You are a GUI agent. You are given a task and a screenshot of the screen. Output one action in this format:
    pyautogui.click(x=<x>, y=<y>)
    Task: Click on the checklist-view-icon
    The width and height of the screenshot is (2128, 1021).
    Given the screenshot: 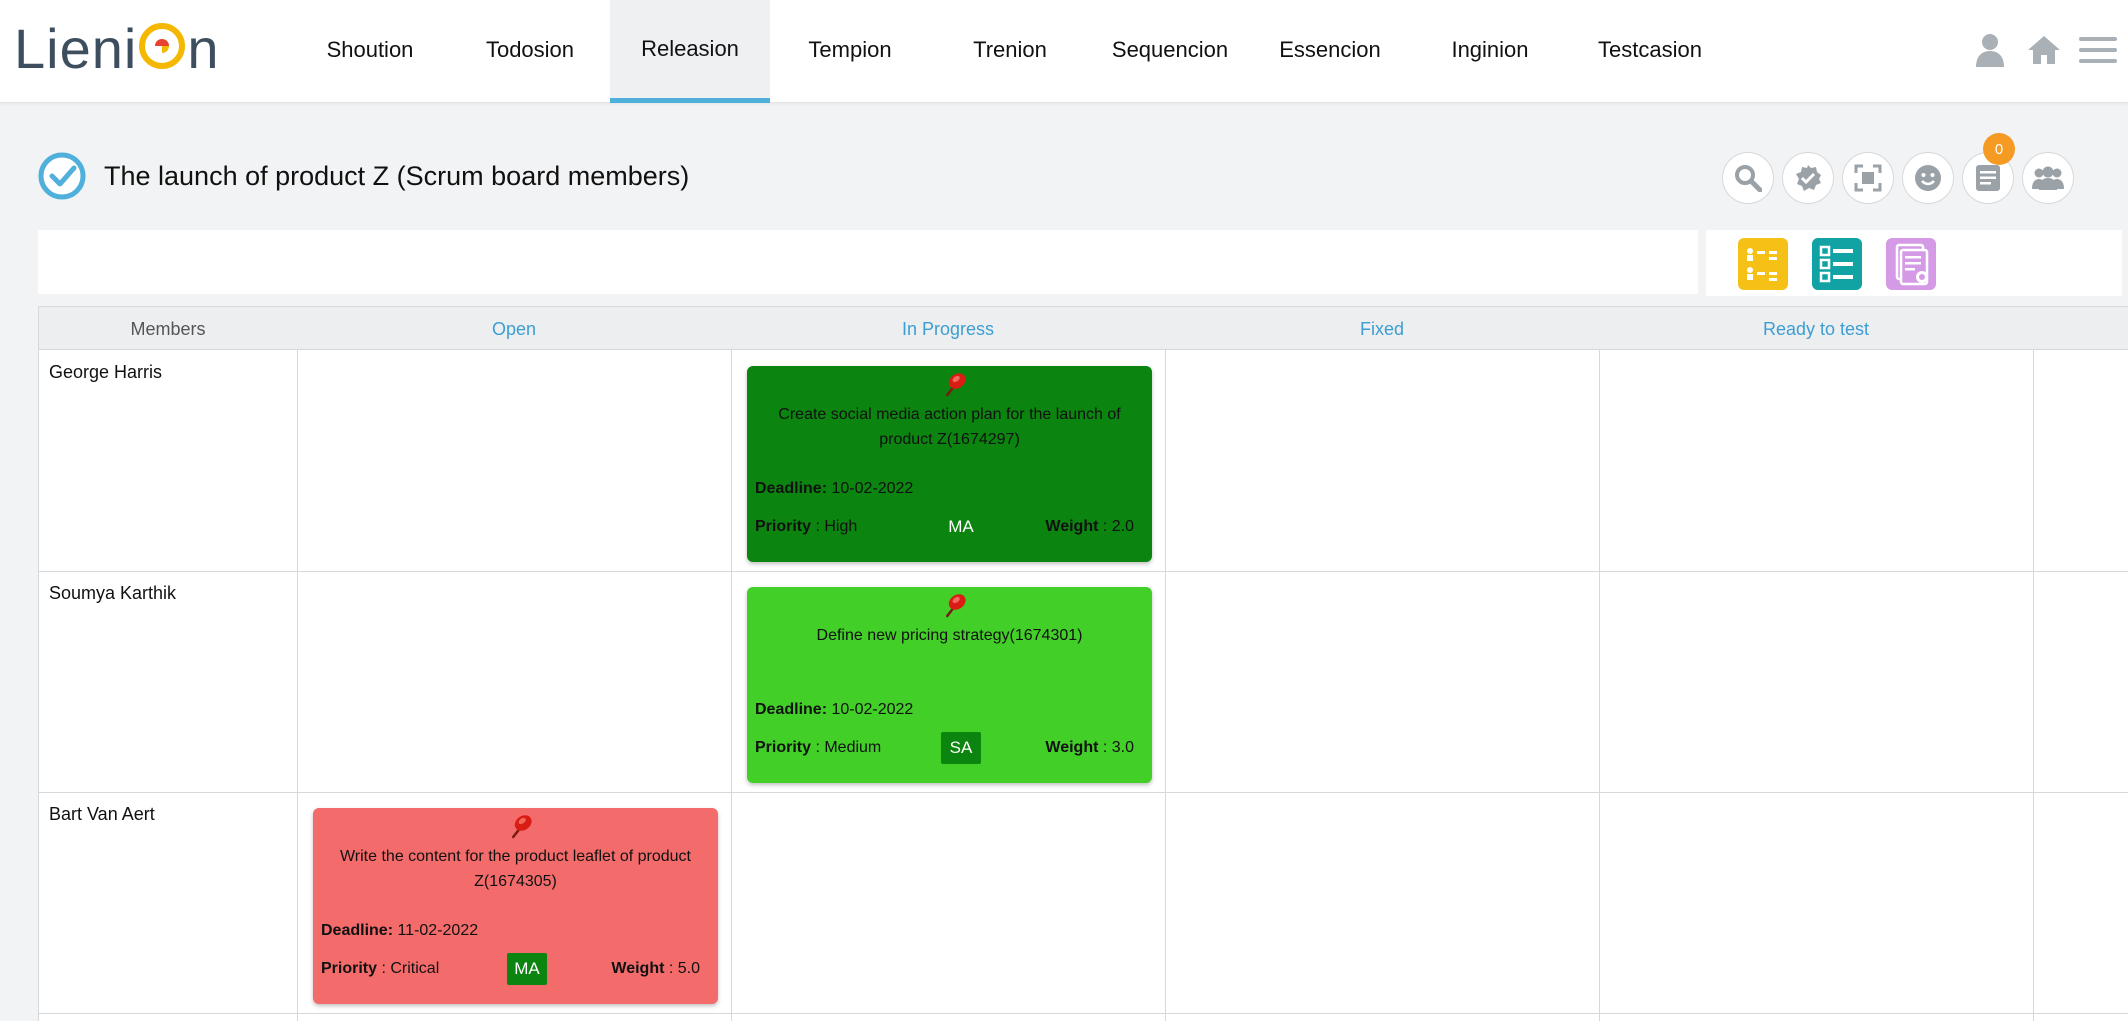 What is the action you would take?
    pyautogui.click(x=1836, y=264)
    